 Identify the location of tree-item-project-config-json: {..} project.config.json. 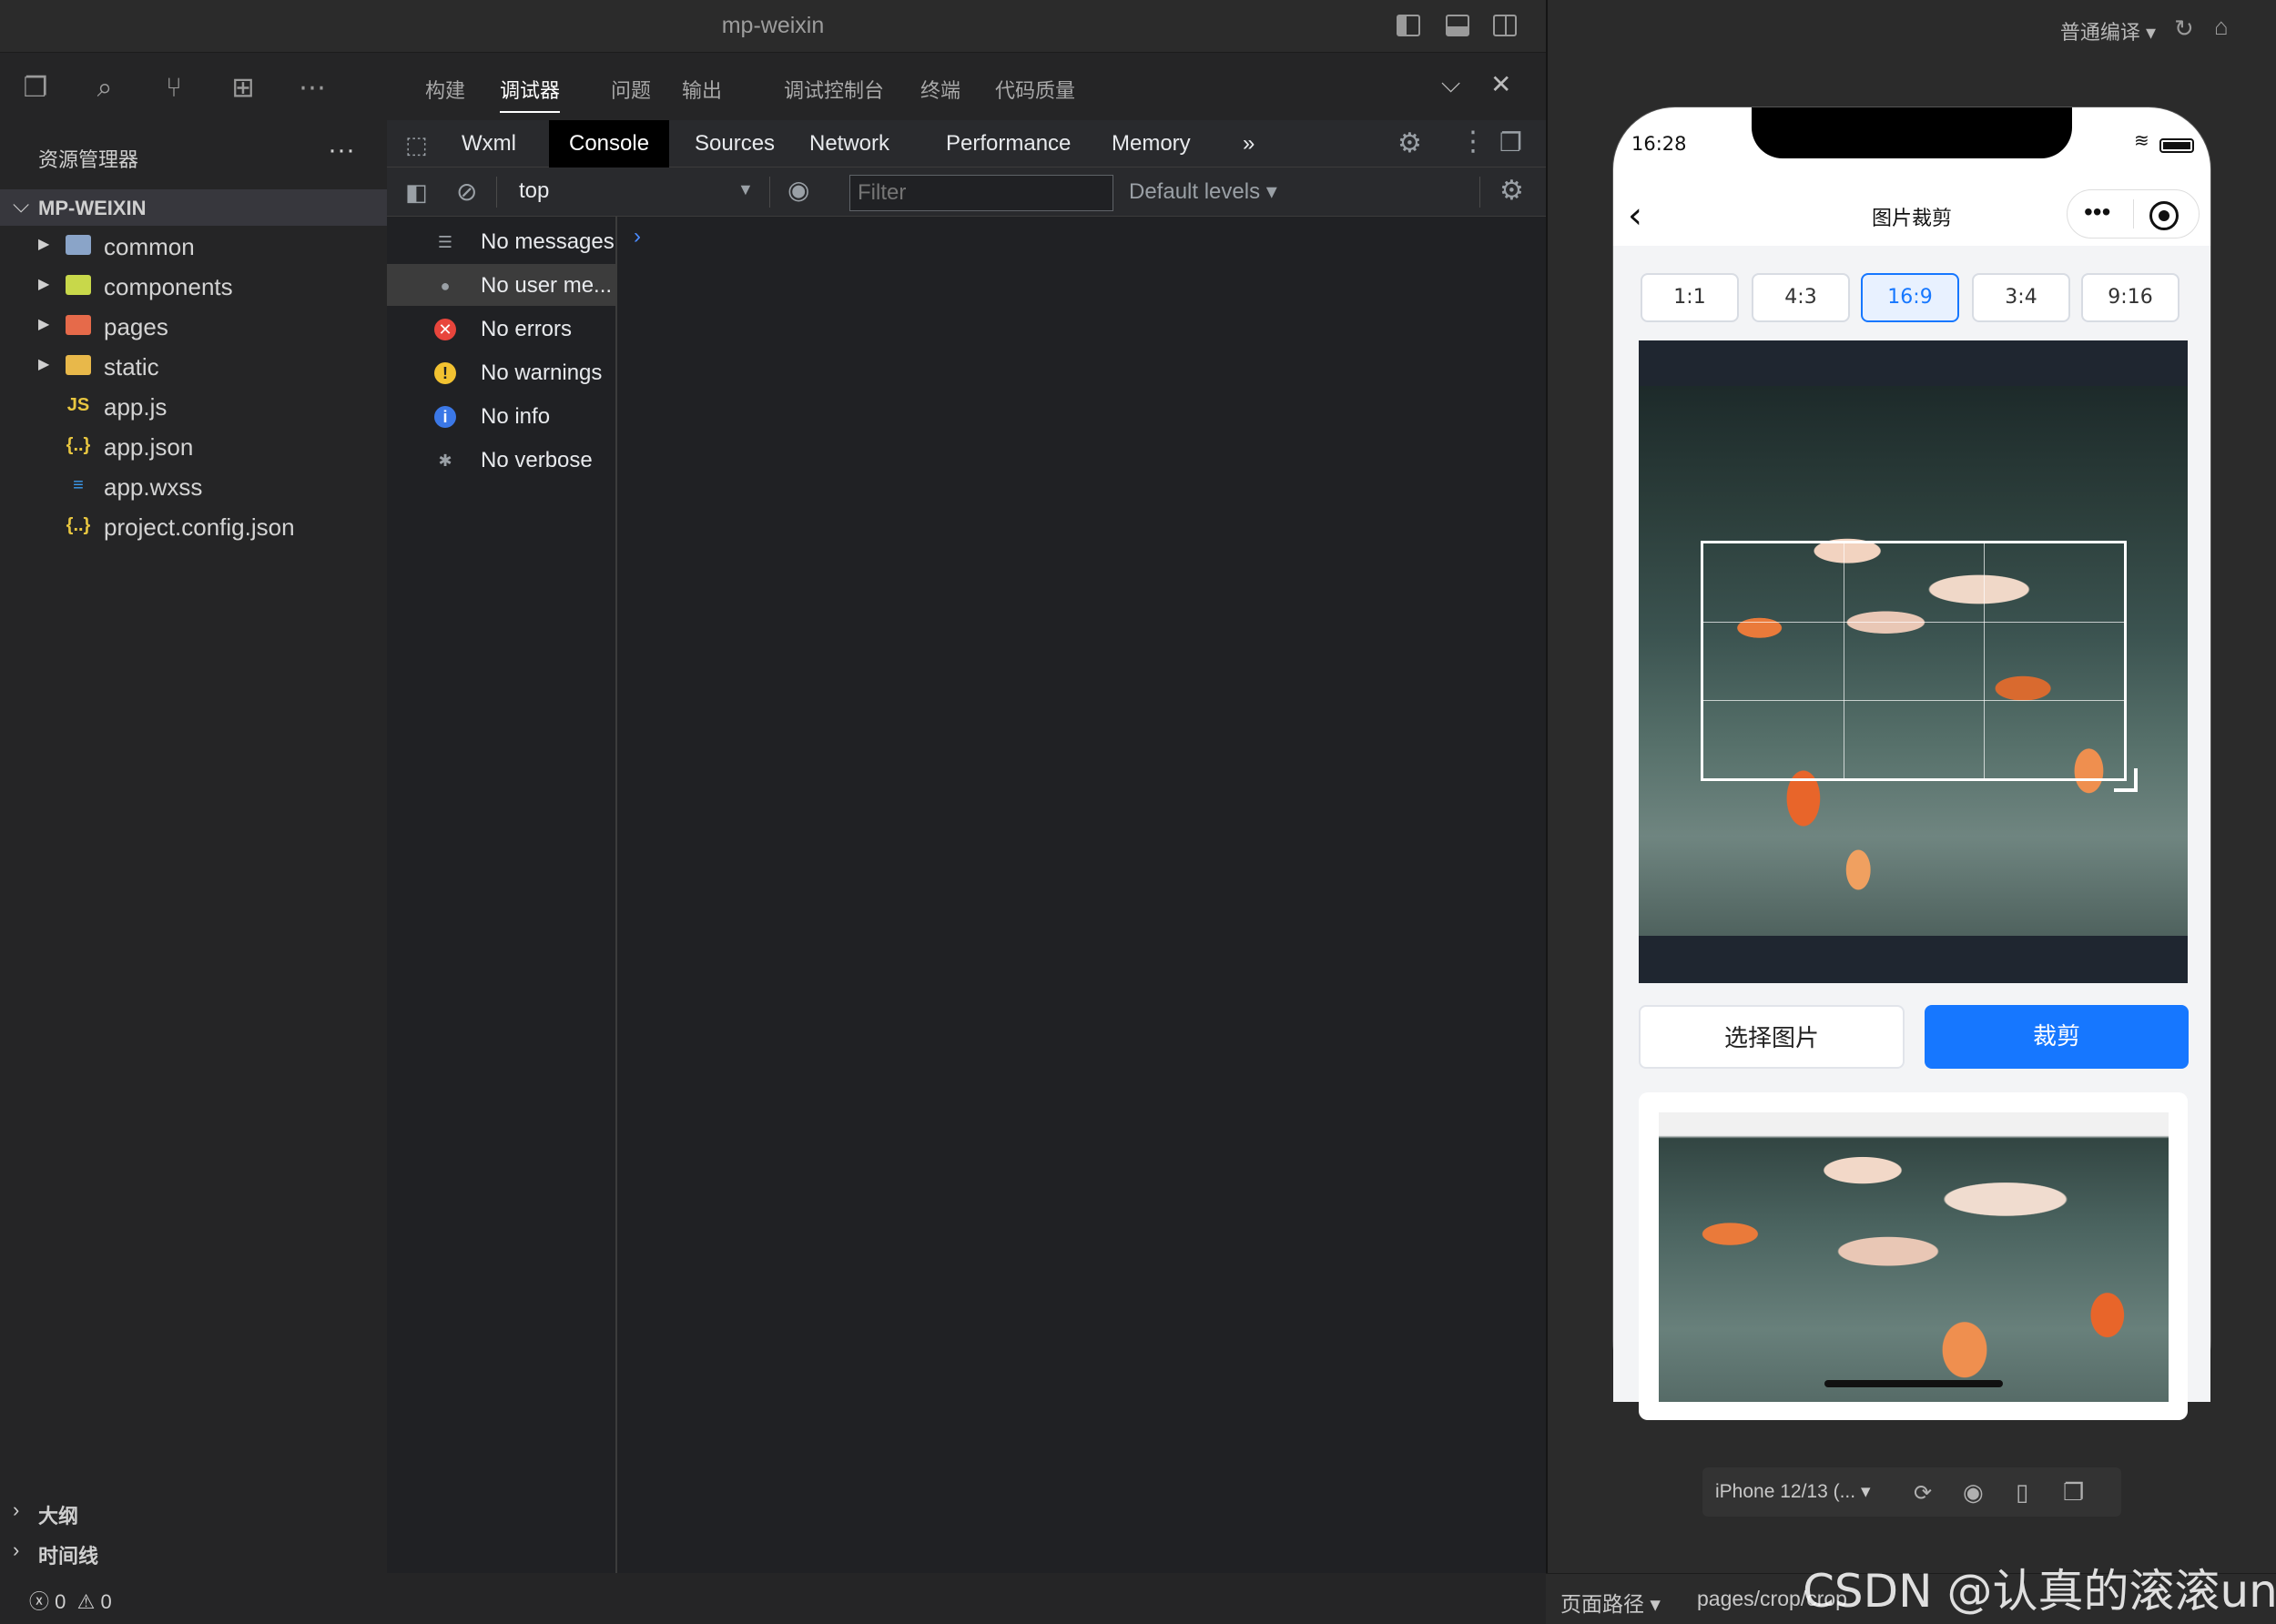
(193, 526).